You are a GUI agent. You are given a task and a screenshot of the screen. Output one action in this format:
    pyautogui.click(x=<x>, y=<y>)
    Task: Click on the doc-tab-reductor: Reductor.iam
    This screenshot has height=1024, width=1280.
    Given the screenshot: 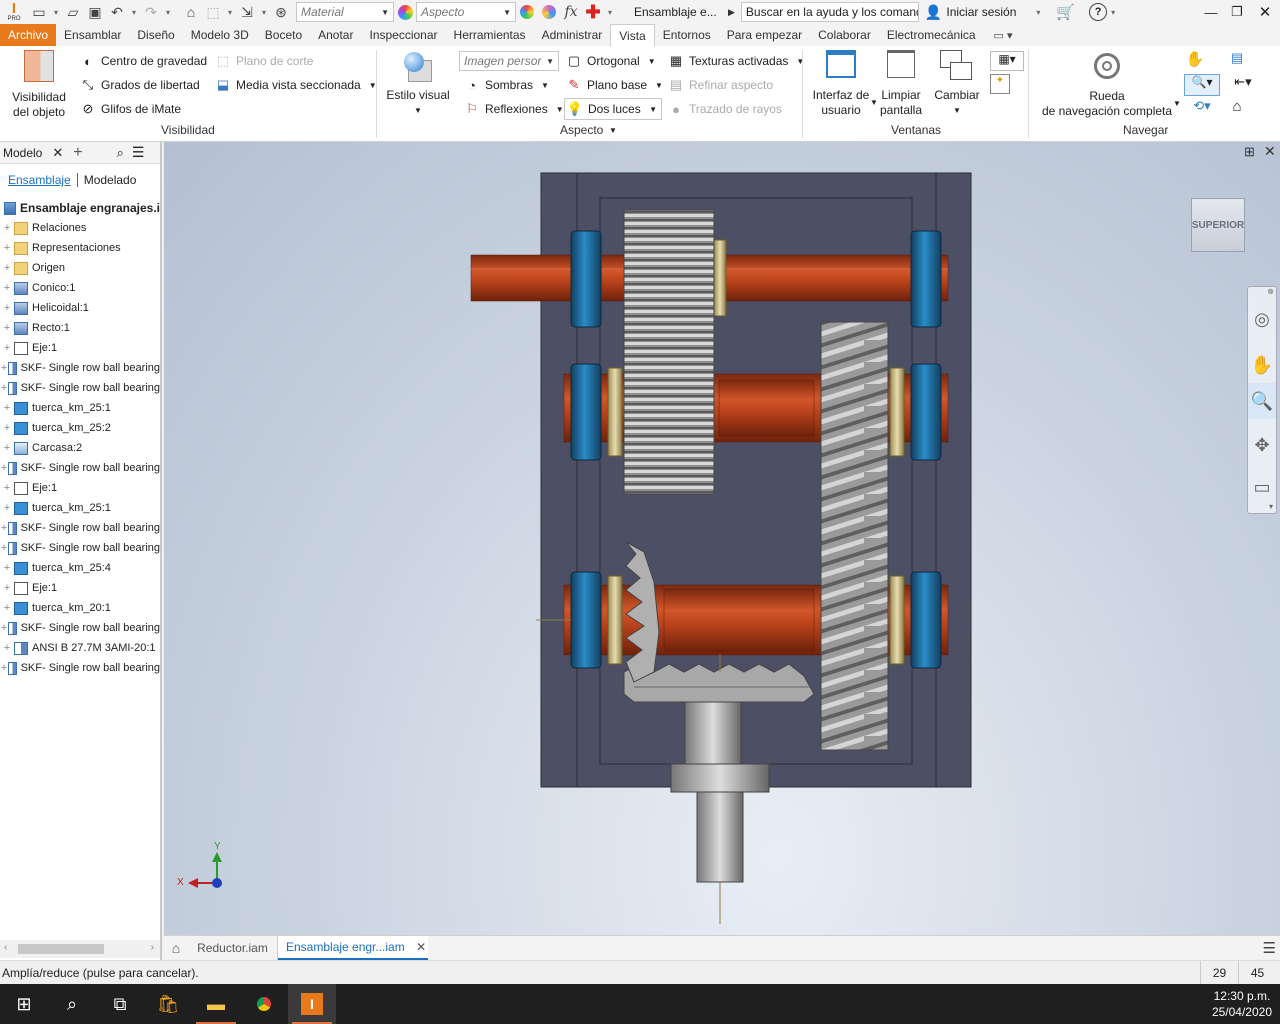 What is the action you would take?
    pyautogui.click(x=233, y=947)
    